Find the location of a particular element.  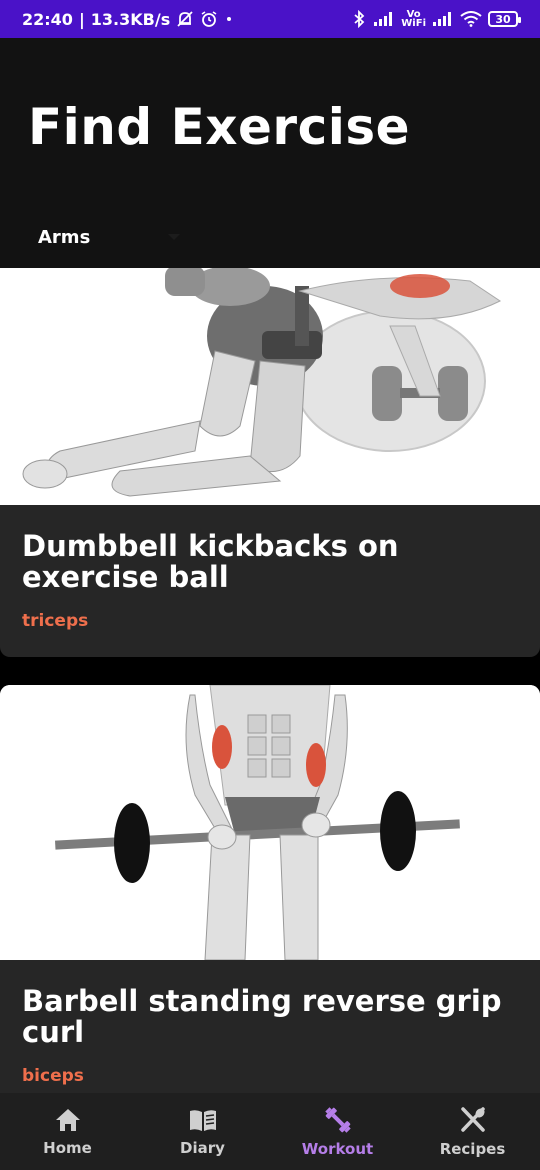

exercise-muscle-tag: biceps is located at coordinates (53, 1076).